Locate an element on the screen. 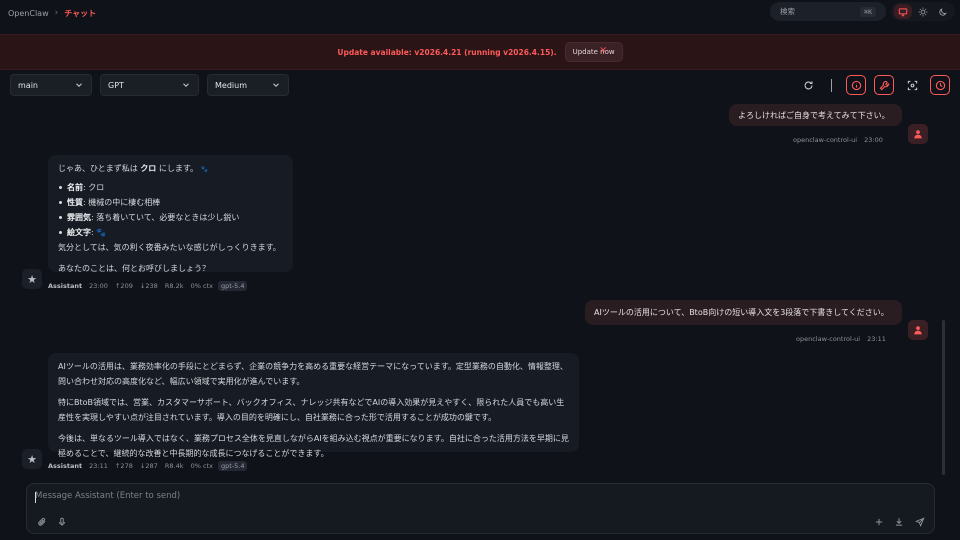 This screenshot has width=960, height=540. refresh-icon is located at coordinates (808, 84).